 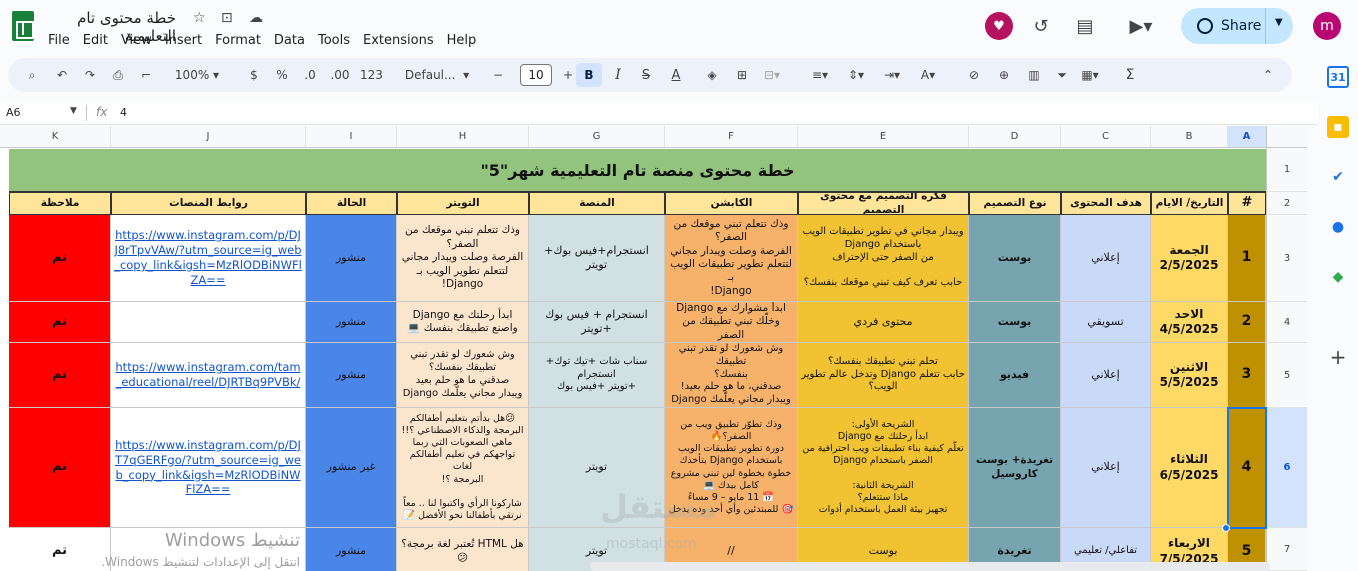 What do you see at coordinates (742, 75) in the screenshot?
I see `borders-icon: ⊞` at bounding box center [742, 75].